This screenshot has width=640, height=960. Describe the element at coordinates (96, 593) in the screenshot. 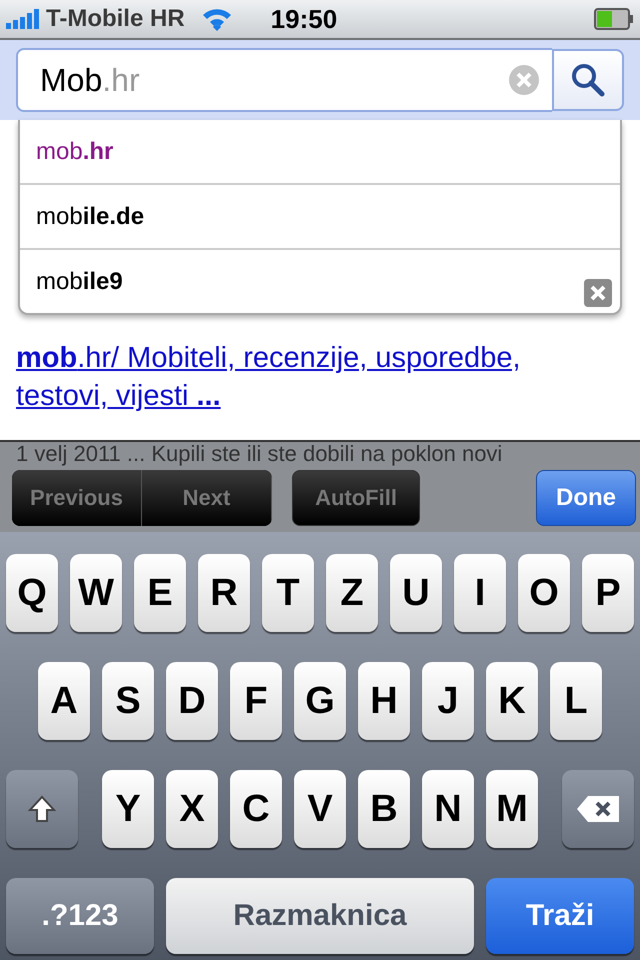

I see `letter-key: W` at that location.